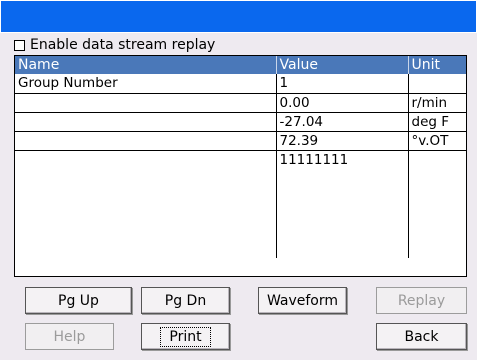 This screenshot has width=477, height=360. I want to click on help-button: Help, so click(69, 336).